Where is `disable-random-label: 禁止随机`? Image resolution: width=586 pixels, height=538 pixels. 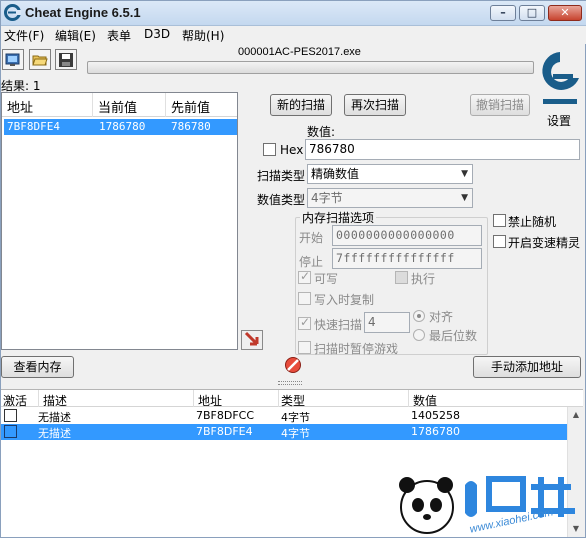 disable-random-label: 禁止随机 is located at coordinates (532, 222).